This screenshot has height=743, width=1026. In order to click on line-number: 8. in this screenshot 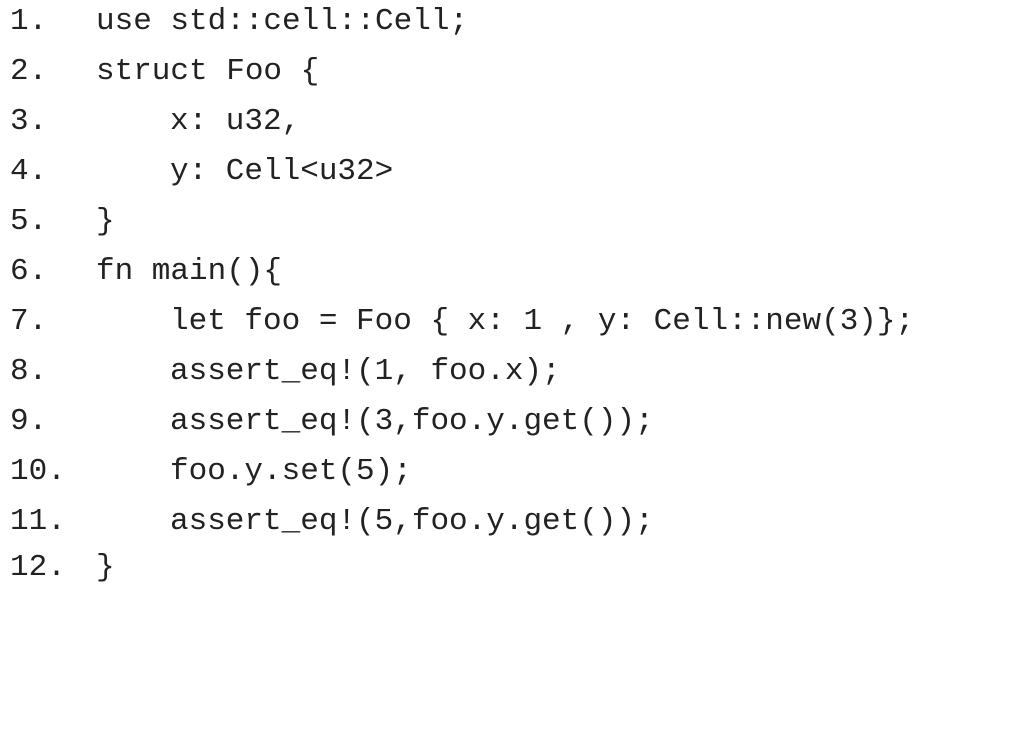, I will do `click(29, 371)`.